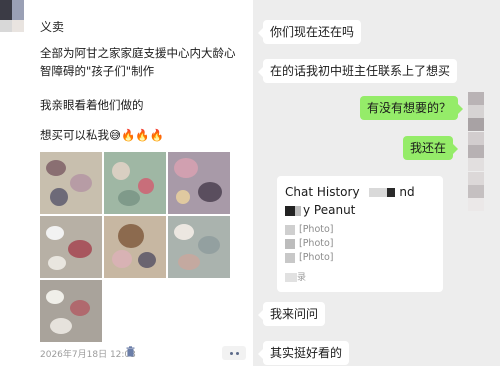 This screenshot has width=500, height=366. What do you see at coordinates (92, 105) in the screenshot?
I see `post-text-line2: 我亲眼看着他们做的` at bounding box center [92, 105].